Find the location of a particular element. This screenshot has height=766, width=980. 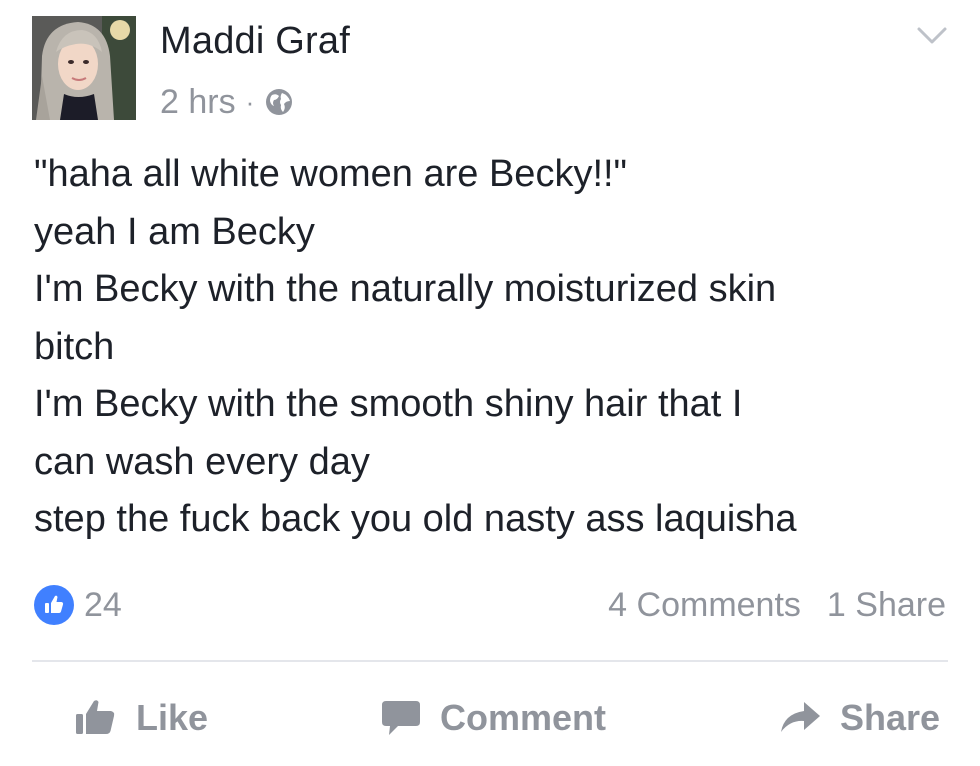

comment-bubble-icon is located at coordinates (401, 718).